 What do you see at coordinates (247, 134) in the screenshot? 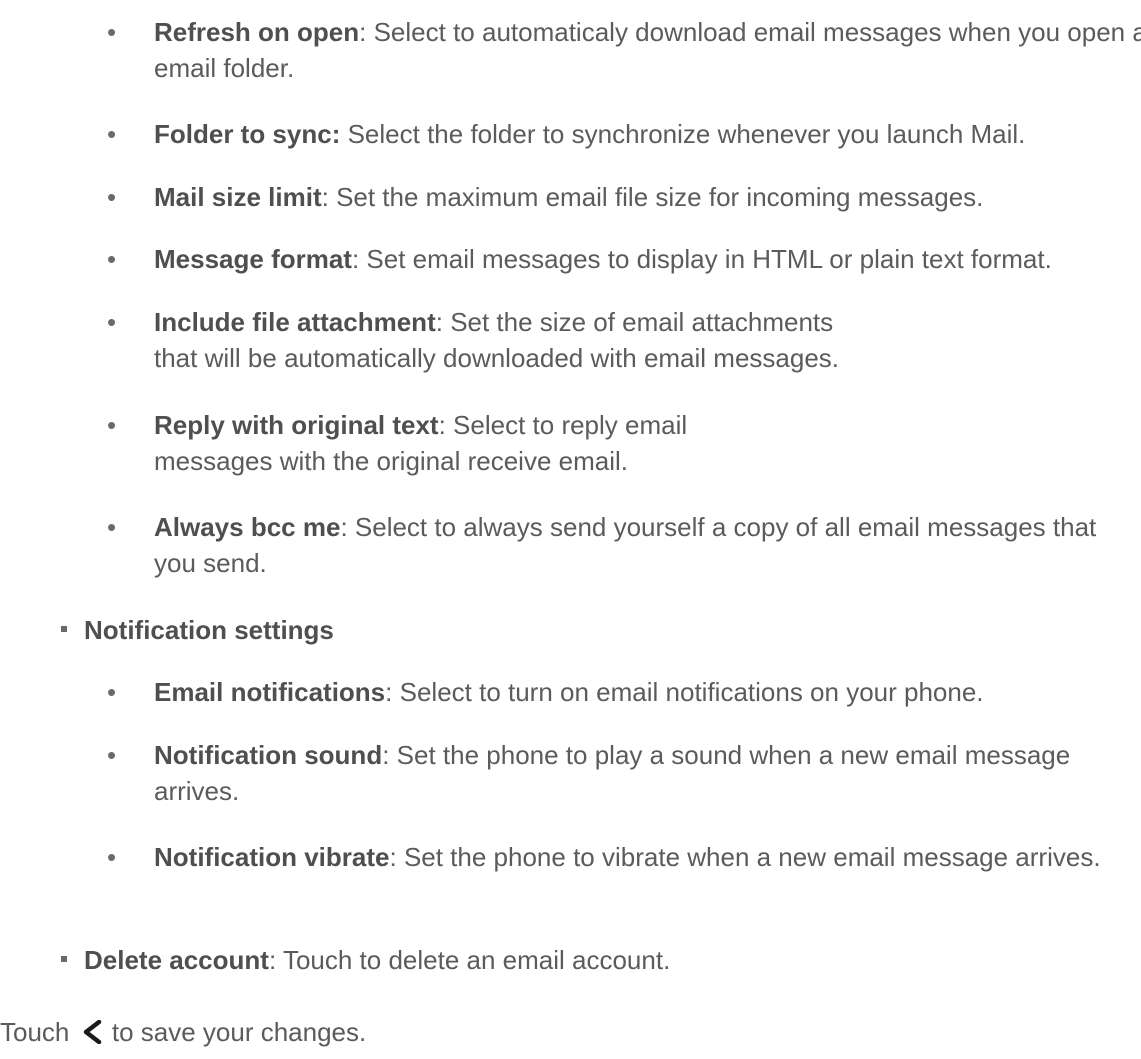
I see `setting-term: Folder to sync:` at bounding box center [247, 134].